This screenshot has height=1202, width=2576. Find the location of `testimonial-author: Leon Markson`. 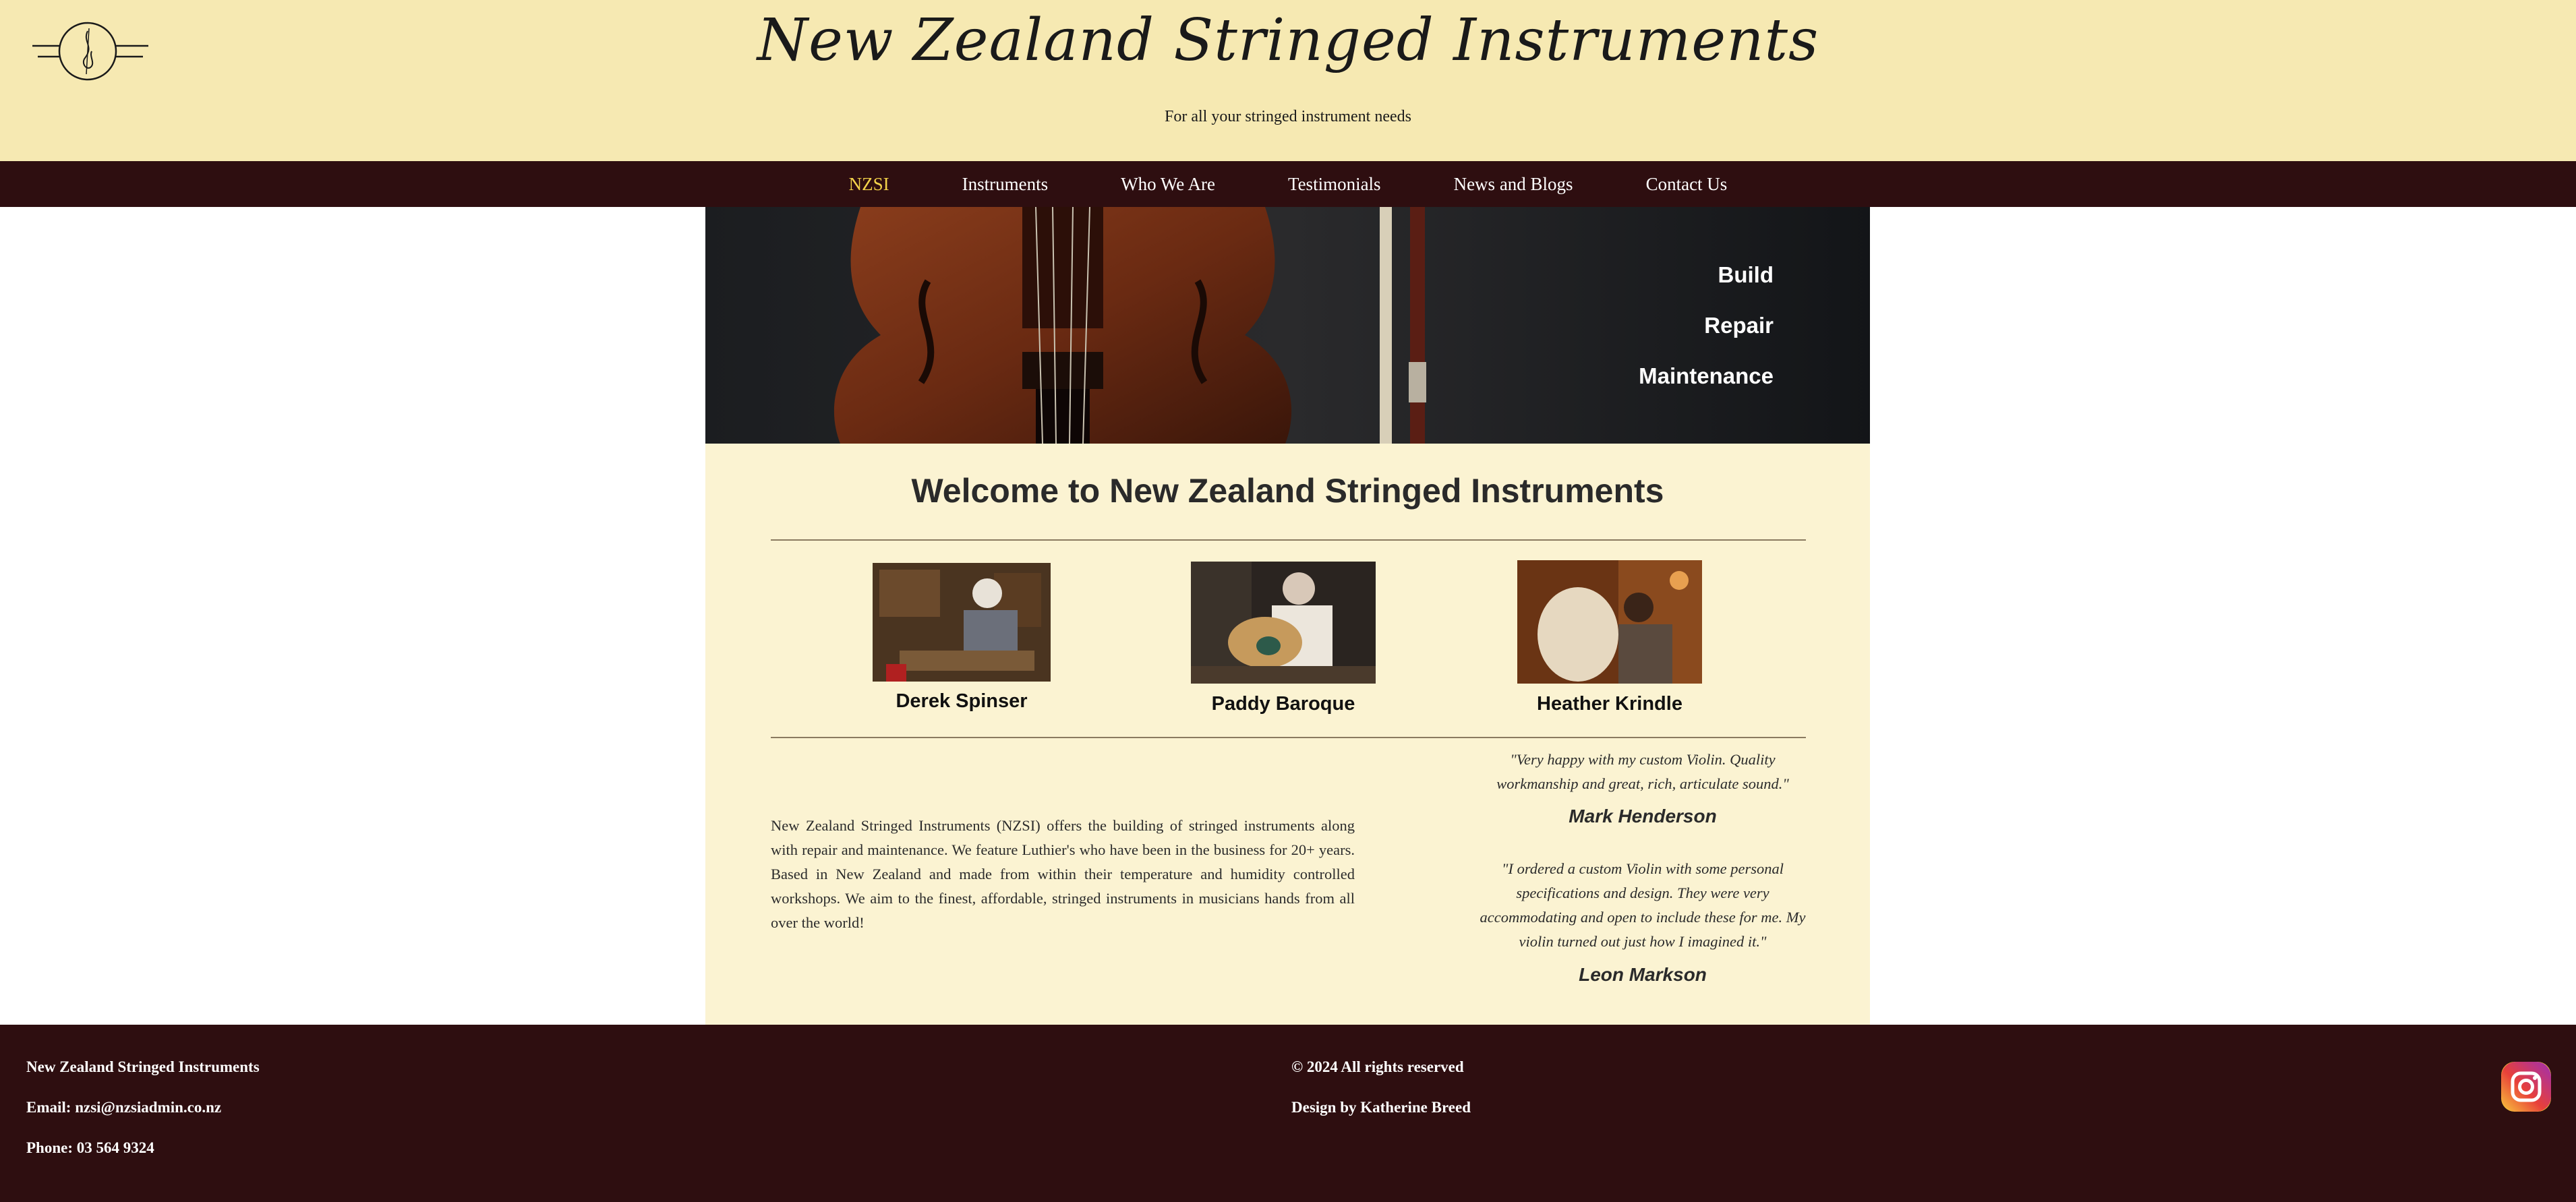

testimonial-author: Leon Markson is located at coordinates (1643, 974).